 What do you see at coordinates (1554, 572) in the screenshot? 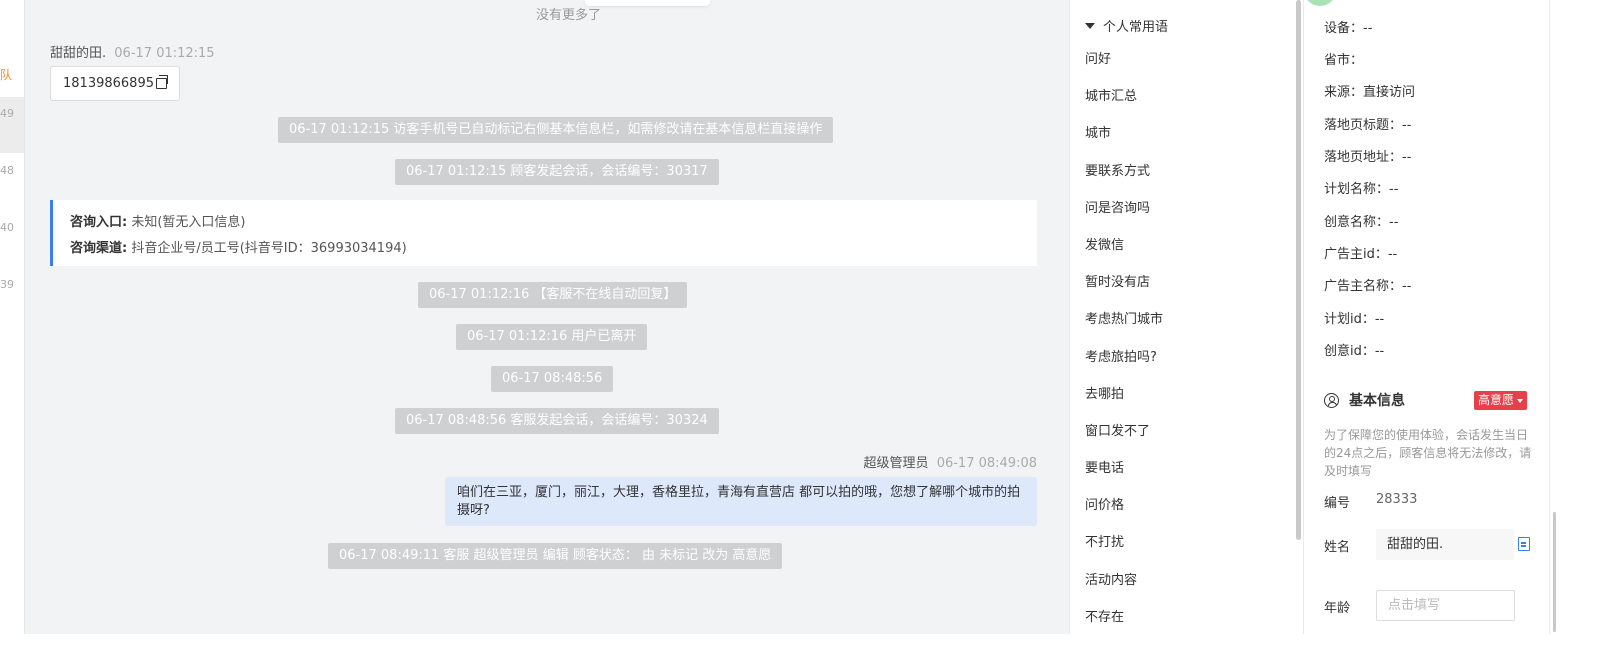
I see `info-scrollbar` at bounding box center [1554, 572].